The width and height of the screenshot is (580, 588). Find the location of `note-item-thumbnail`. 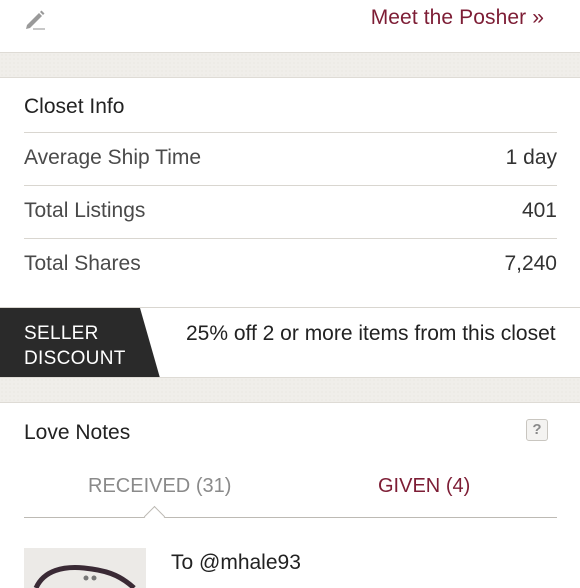

note-item-thumbnail is located at coordinates (85, 568).